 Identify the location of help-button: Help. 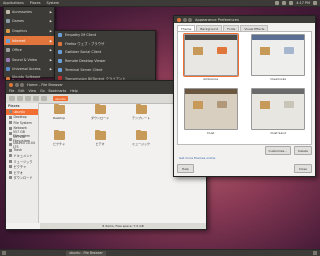
(185, 168).